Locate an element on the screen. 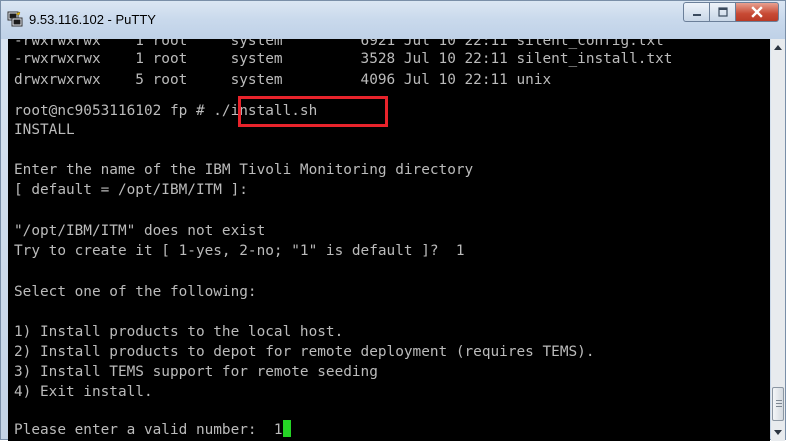 The width and height of the screenshot is (786, 441). scrollbar-thumb is located at coordinates (778, 404).